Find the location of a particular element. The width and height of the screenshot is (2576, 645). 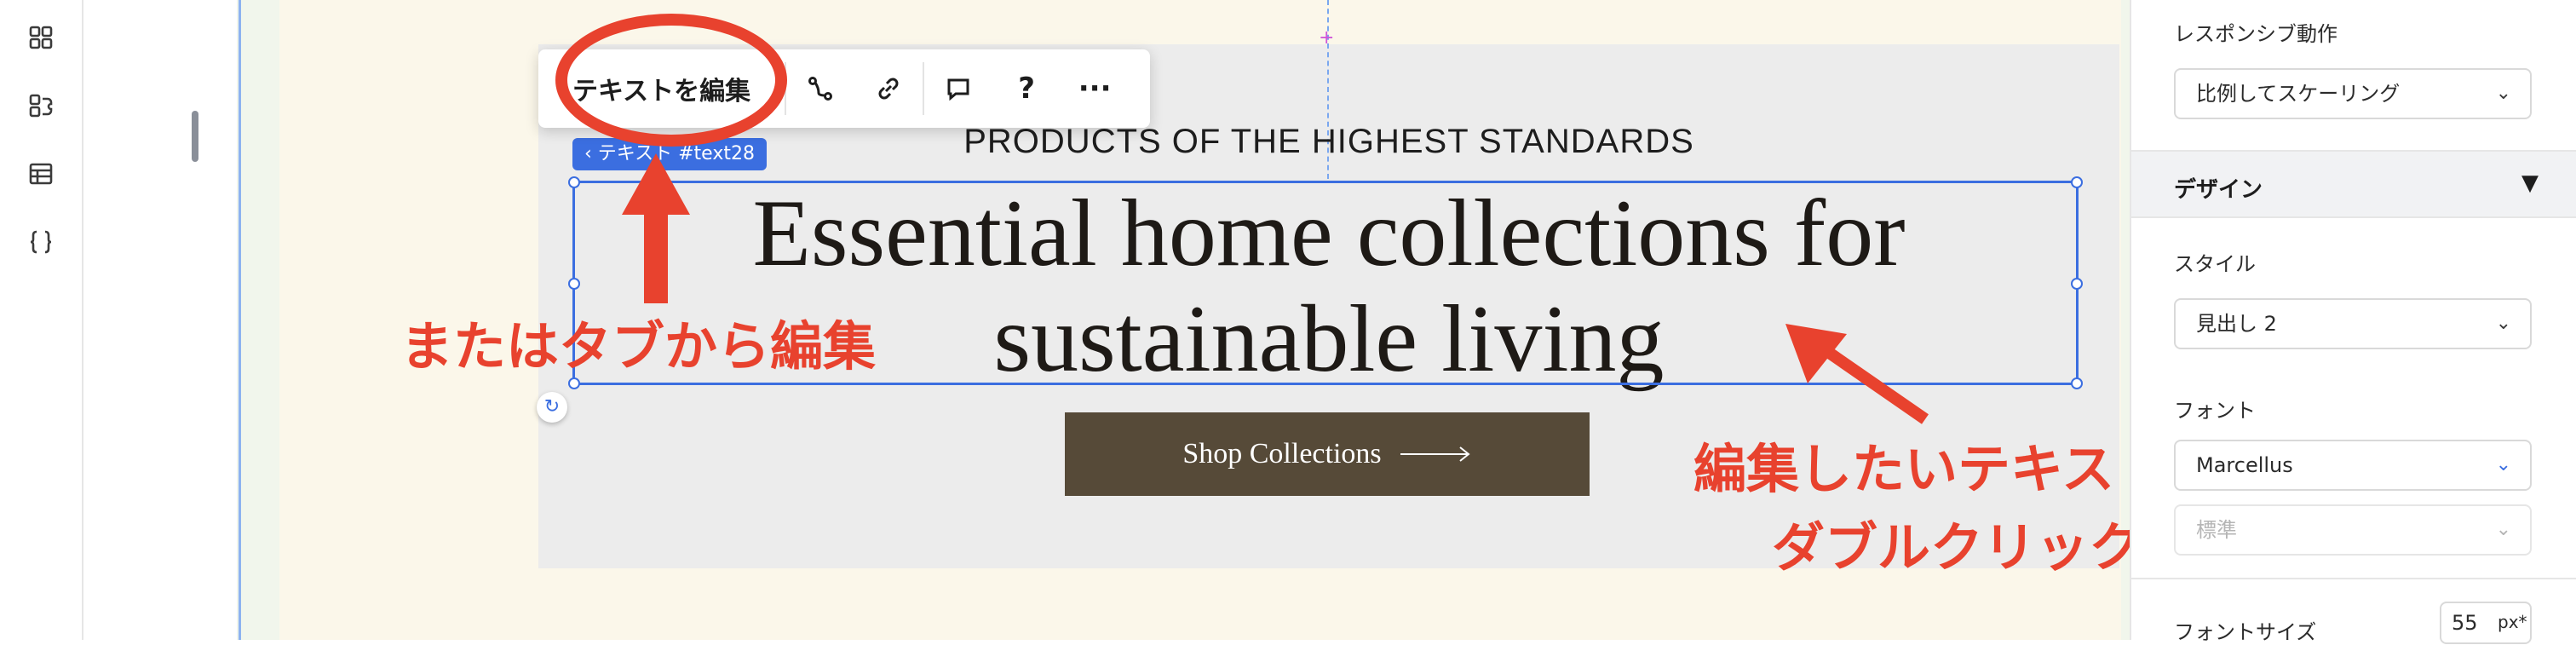

resize-handle-left is located at coordinates (574, 284).